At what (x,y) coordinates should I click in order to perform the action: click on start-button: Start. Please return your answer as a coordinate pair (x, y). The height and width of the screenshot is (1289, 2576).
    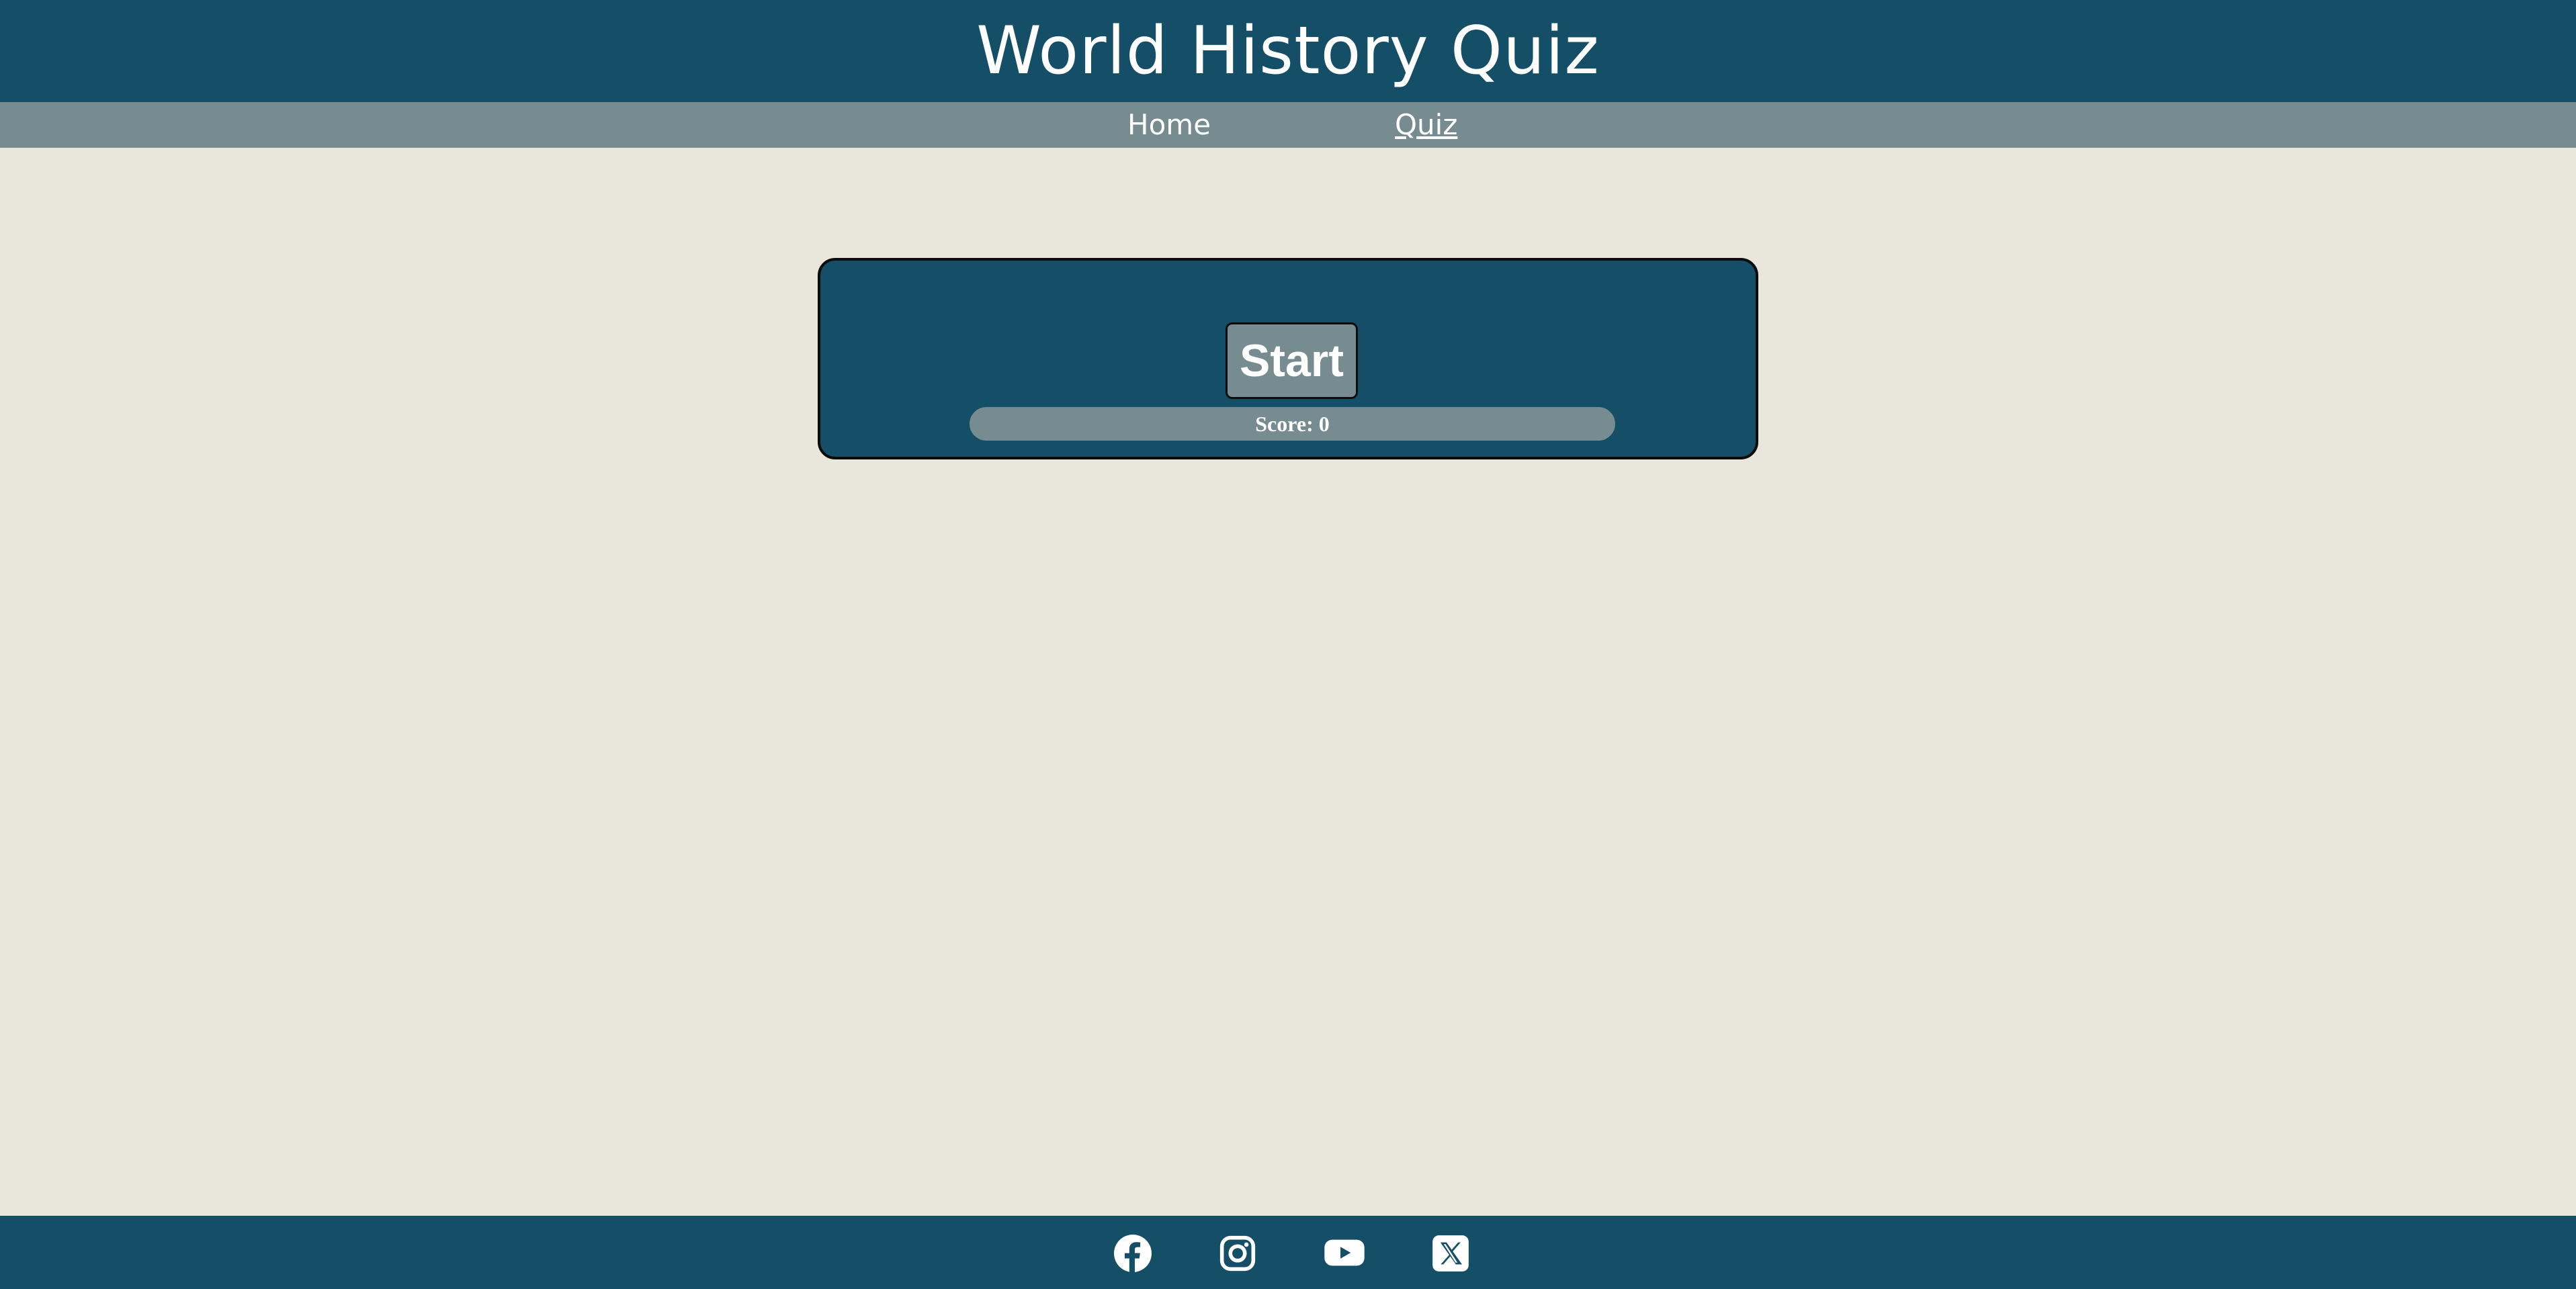
    Looking at the image, I should click on (1292, 360).